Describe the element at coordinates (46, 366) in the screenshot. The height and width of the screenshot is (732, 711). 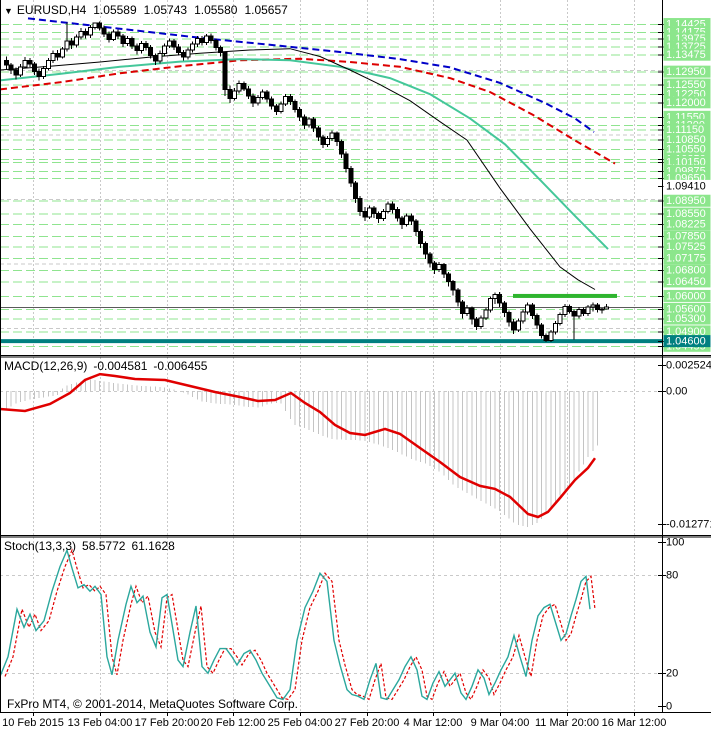
I see `macd-name: MACD(12,26,9)` at that location.